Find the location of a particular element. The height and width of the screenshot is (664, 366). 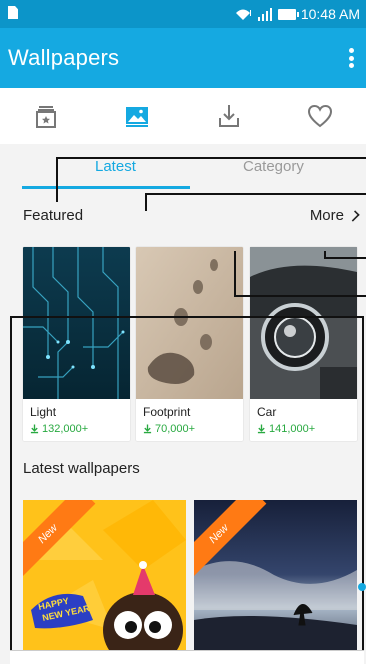

gallery-icon is located at coordinates (137, 117).